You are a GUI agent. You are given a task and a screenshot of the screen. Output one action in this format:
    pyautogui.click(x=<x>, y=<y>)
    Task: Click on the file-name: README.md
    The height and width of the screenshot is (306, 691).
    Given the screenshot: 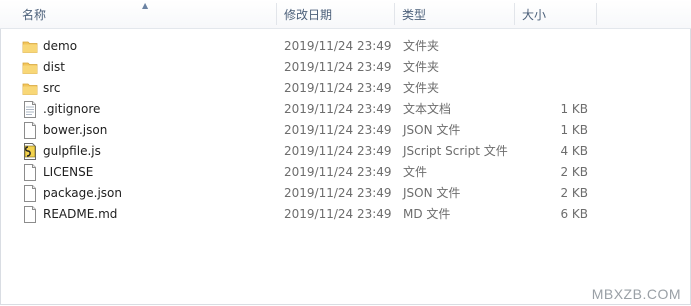 What is the action you would take?
    pyautogui.click(x=80, y=214)
    